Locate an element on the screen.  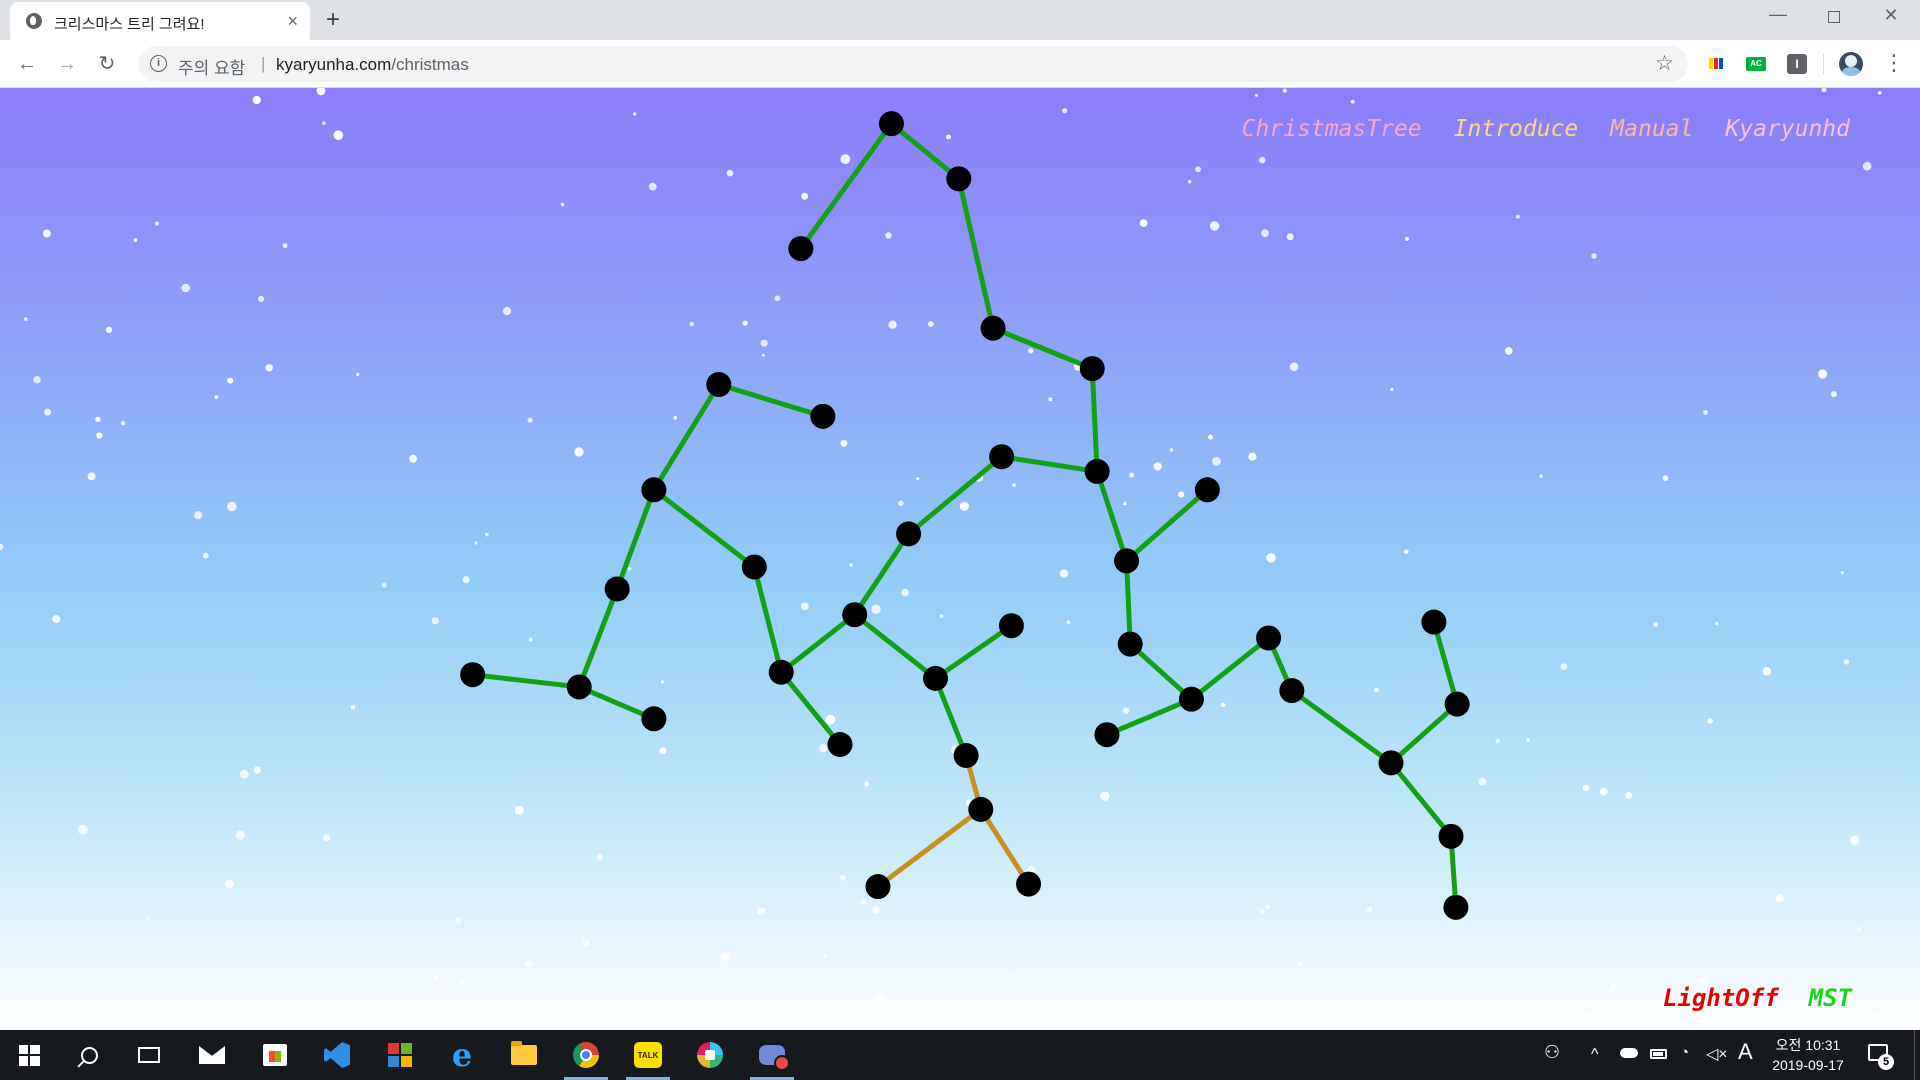
lightoff-button: LightOff is located at coordinates (1721, 998).